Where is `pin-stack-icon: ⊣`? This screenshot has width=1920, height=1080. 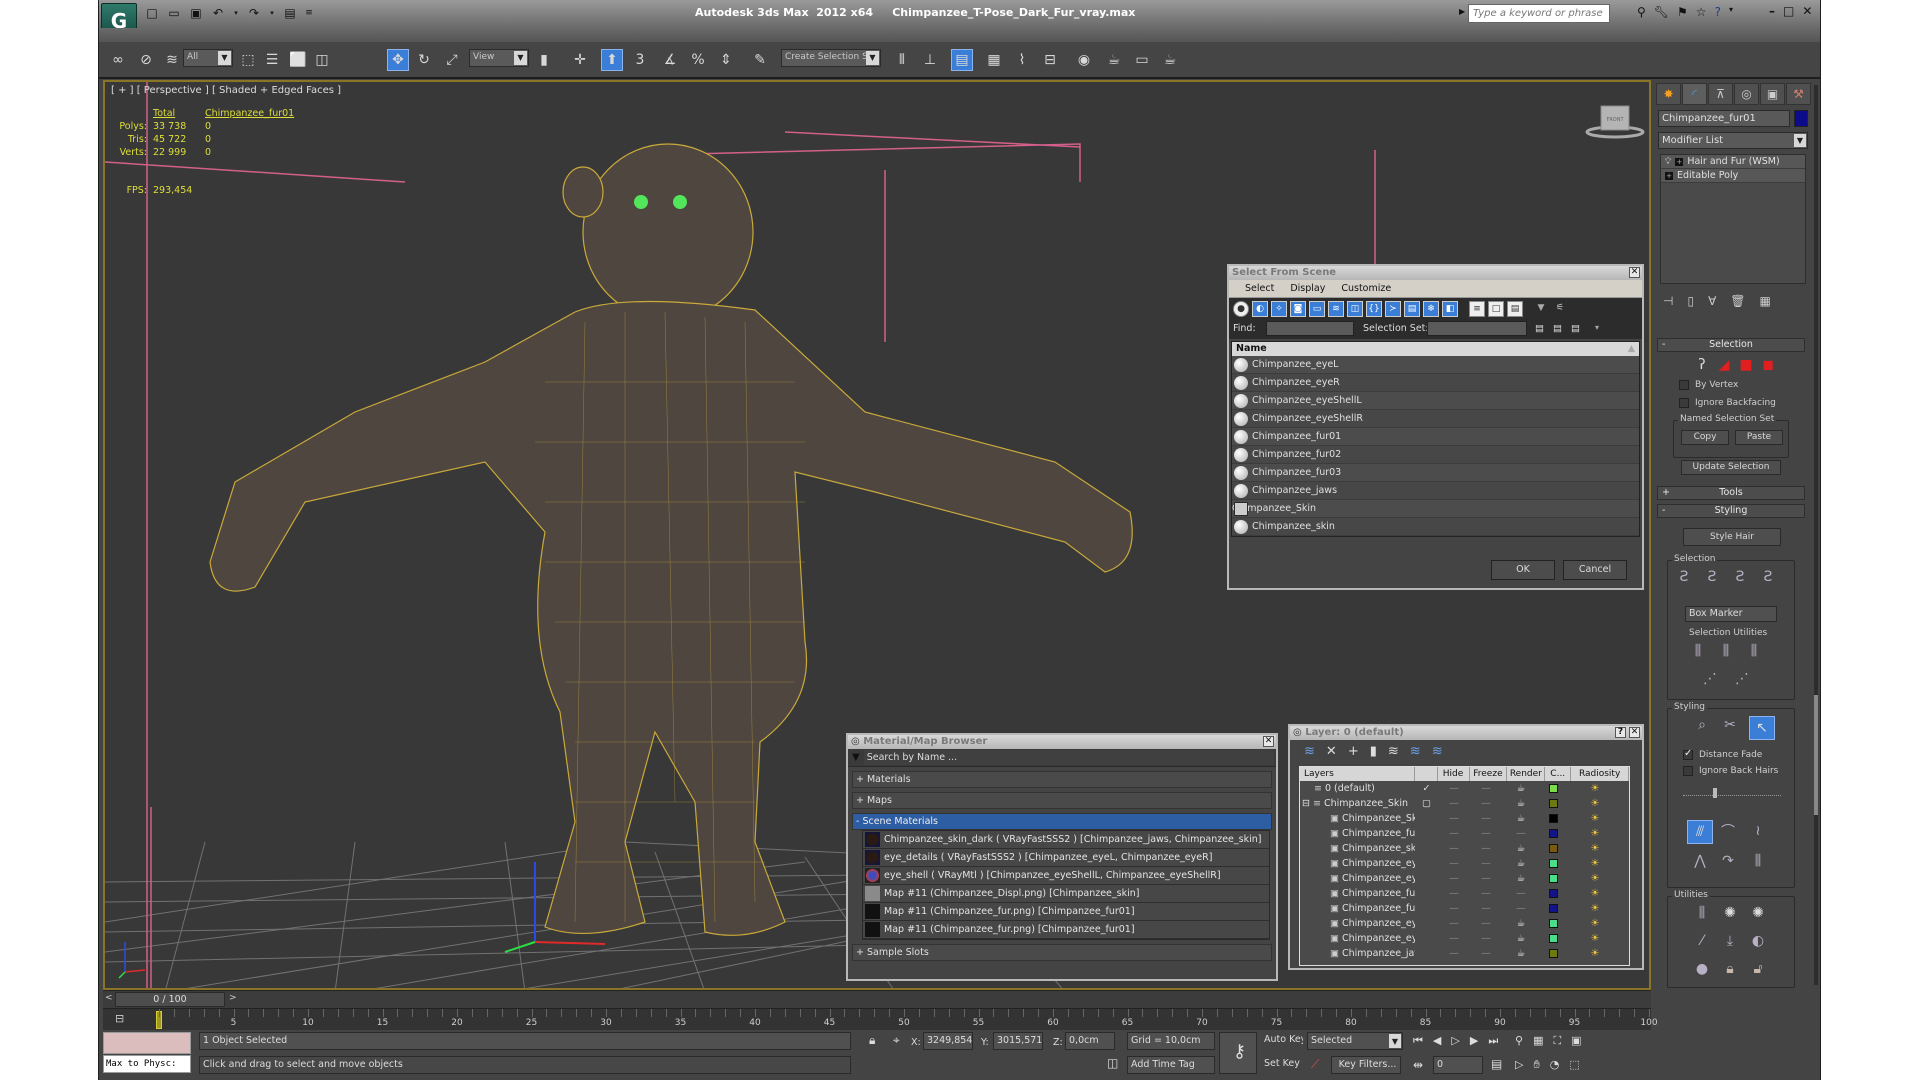 pin-stack-icon: ⊣ is located at coordinates (1668, 301).